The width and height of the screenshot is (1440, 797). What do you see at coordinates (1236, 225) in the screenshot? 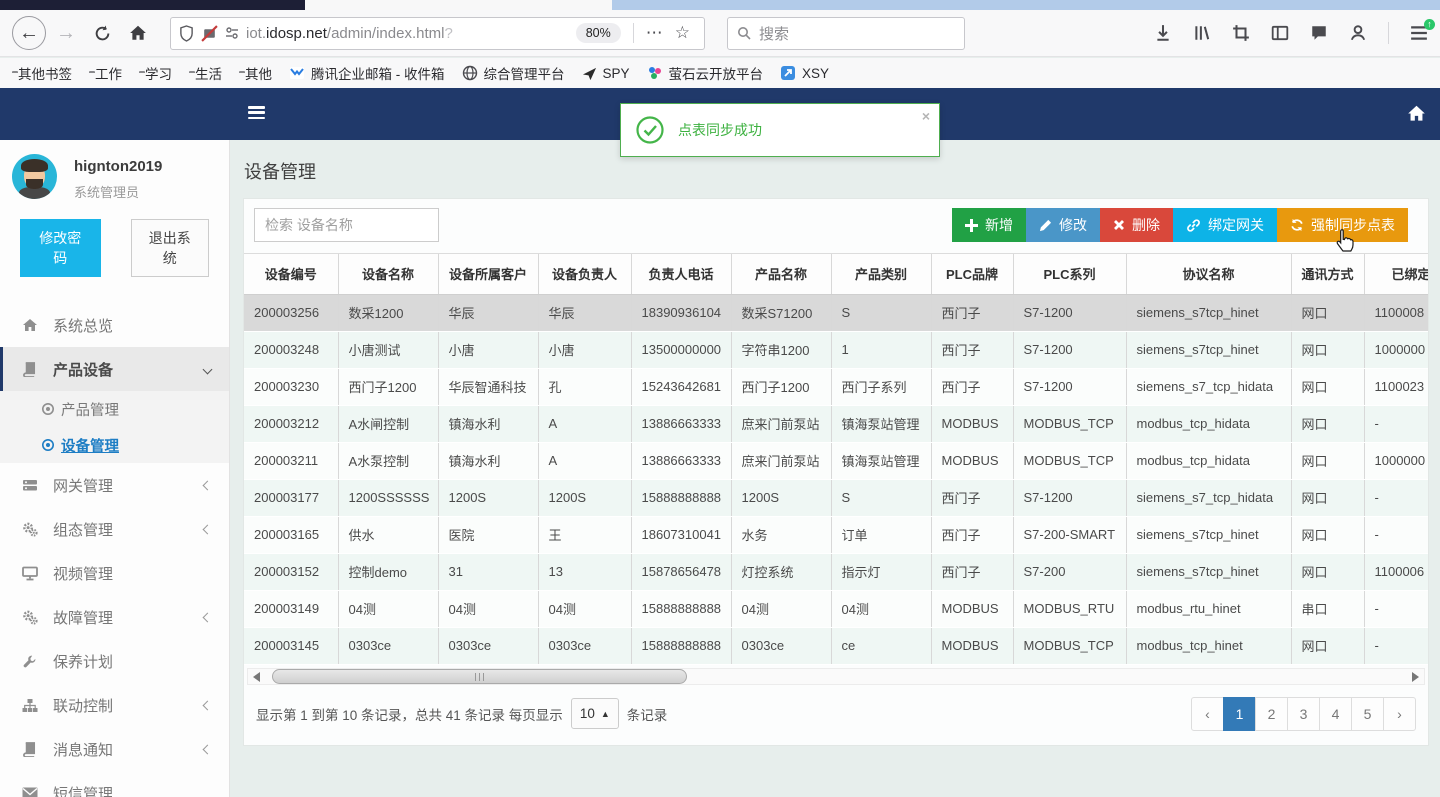
I see `action-button-label: 绑定网关` at bounding box center [1236, 225].